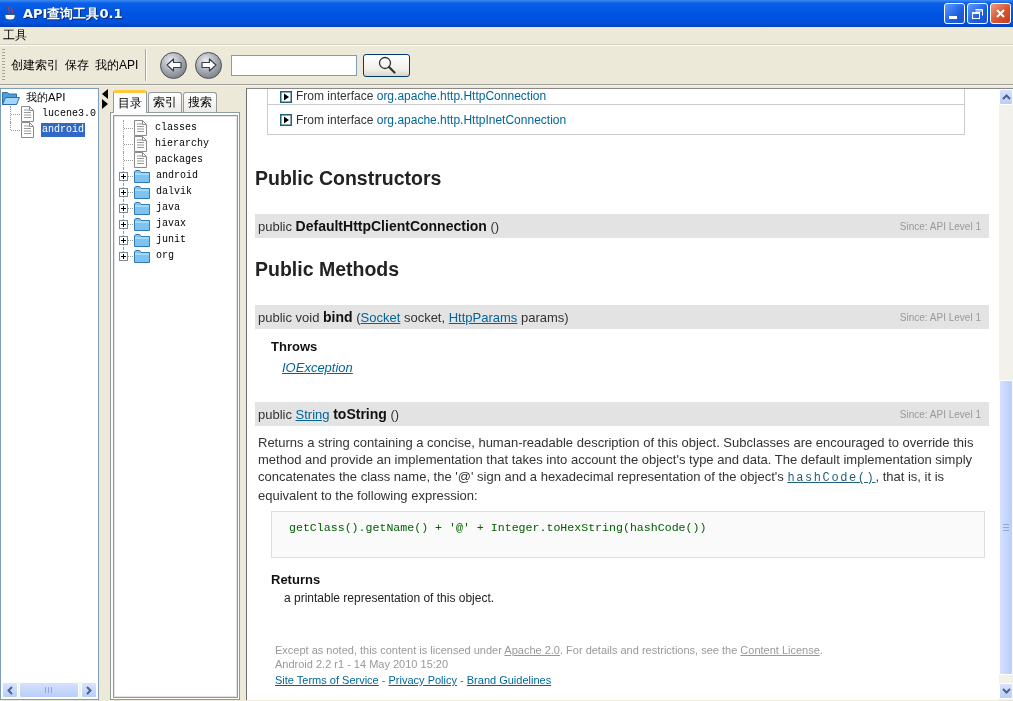  I want to click on footer-link: Brand Guidelines, so click(509, 680).